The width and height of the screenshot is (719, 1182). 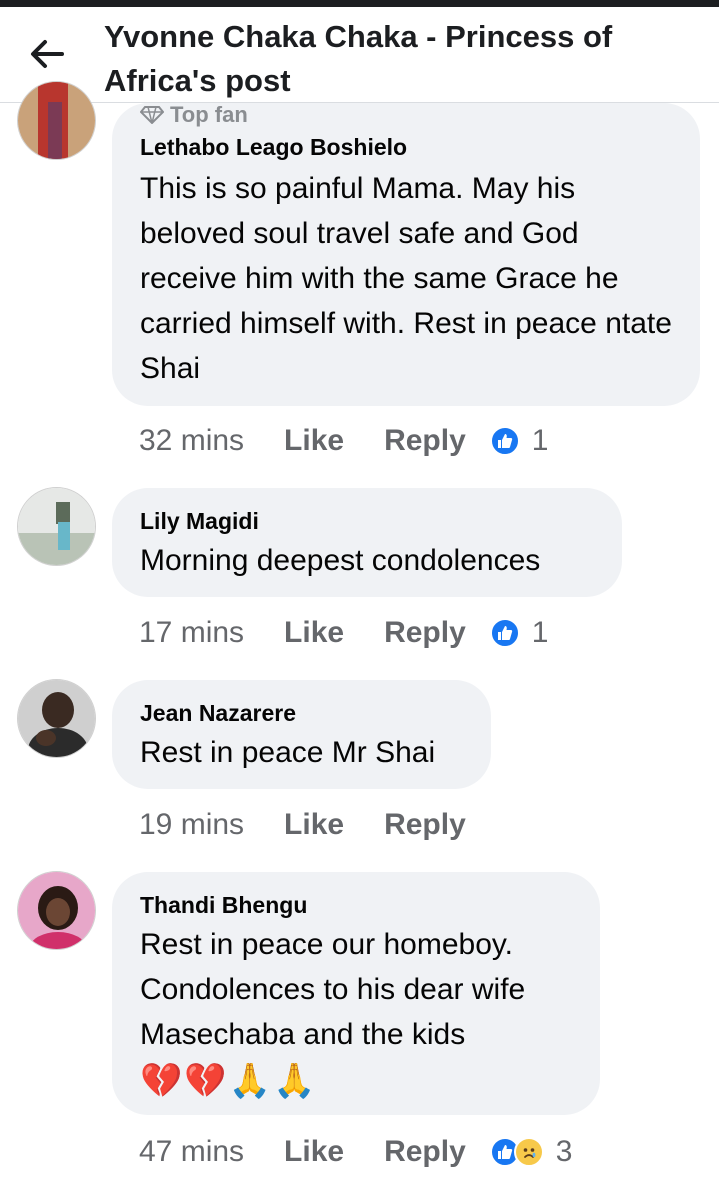 I want to click on back-button, so click(x=47, y=54).